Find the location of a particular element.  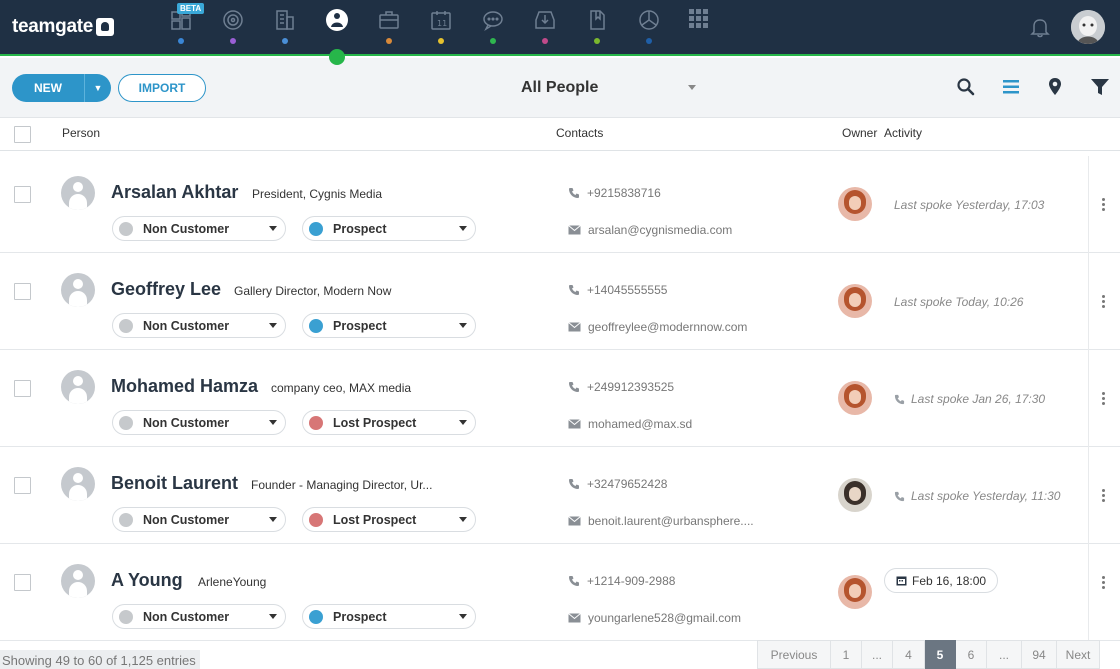

phone-contact: +249912393525 is located at coordinates (621, 387).